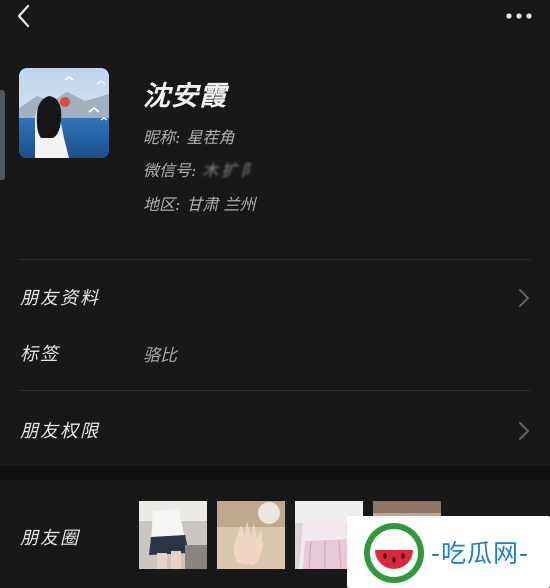  Describe the element at coordinates (221, 204) in the screenshot. I see `region-value: 甘肃 兰州` at that location.